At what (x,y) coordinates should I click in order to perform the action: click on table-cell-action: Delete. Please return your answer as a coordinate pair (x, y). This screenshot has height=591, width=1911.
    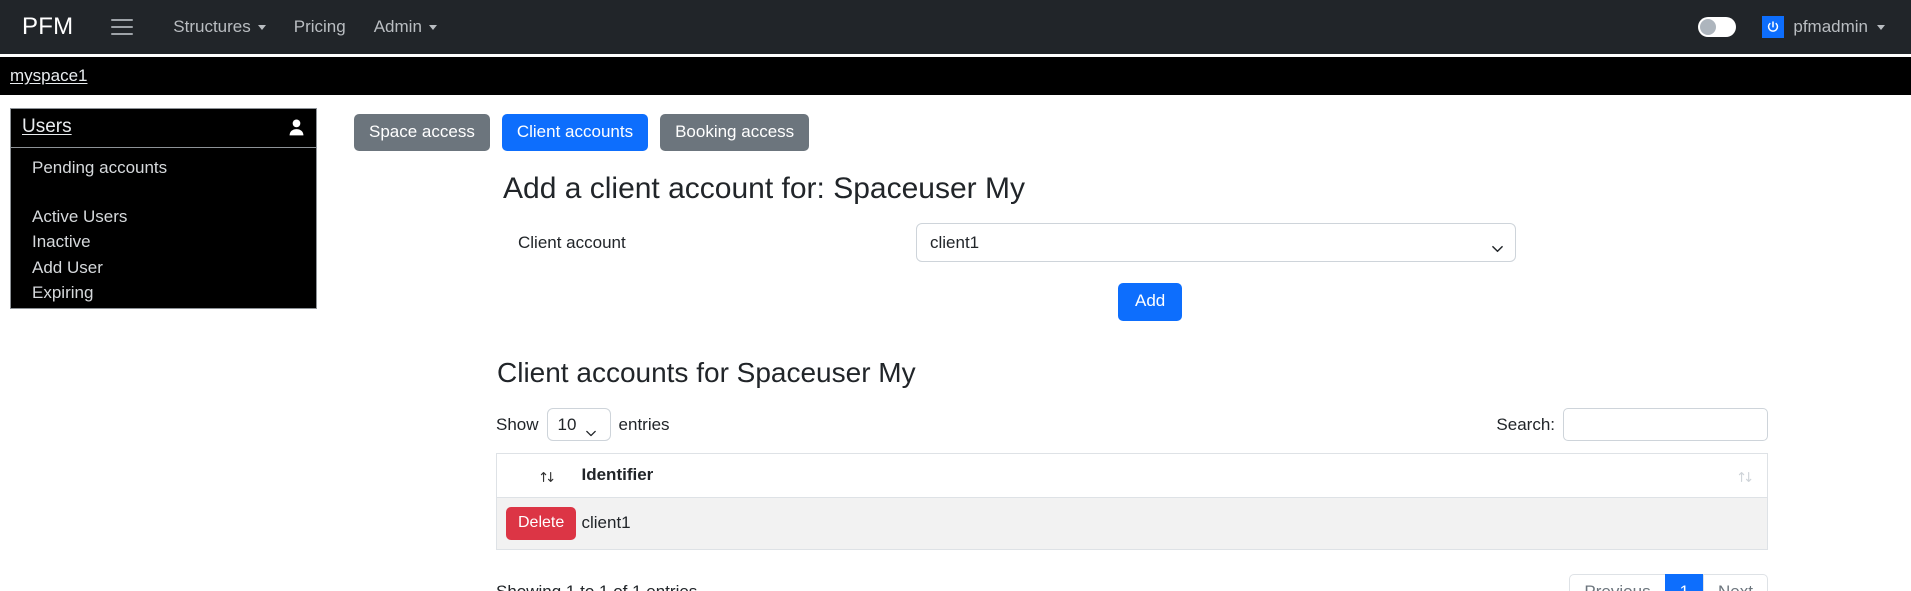
    Looking at the image, I should click on (536, 523).